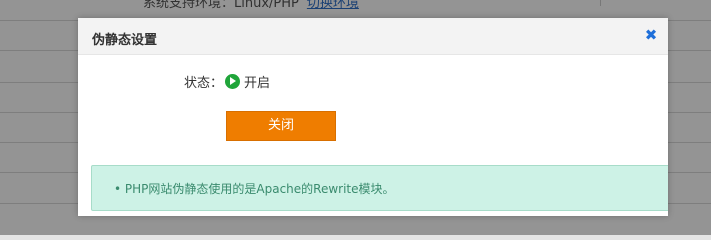  I want to click on close-icon: ✖, so click(651, 35).